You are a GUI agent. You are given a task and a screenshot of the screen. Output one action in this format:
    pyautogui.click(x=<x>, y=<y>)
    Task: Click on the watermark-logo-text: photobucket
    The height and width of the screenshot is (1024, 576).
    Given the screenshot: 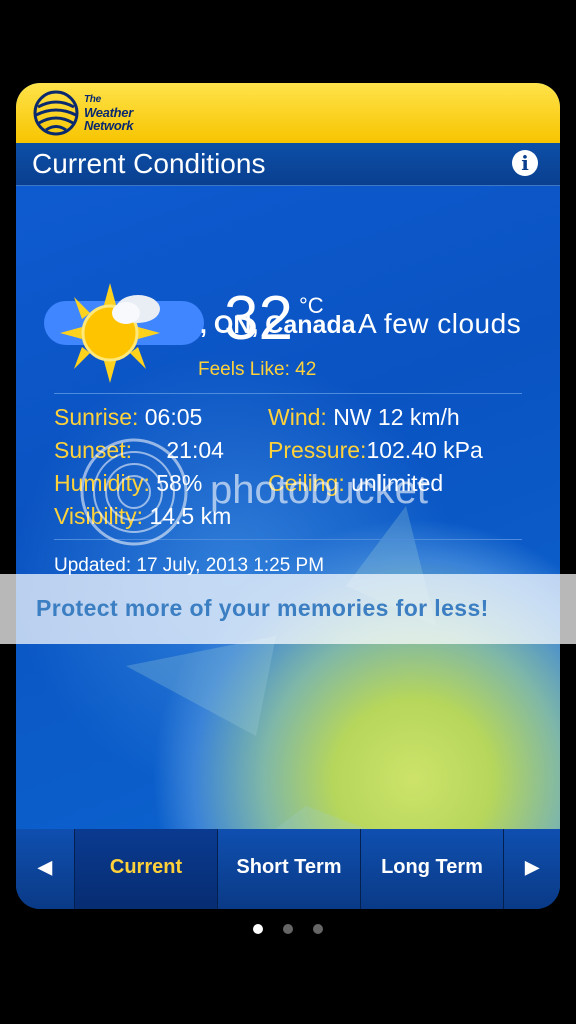 What is the action you would take?
    pyautogui.click(x=319, y=490)
    